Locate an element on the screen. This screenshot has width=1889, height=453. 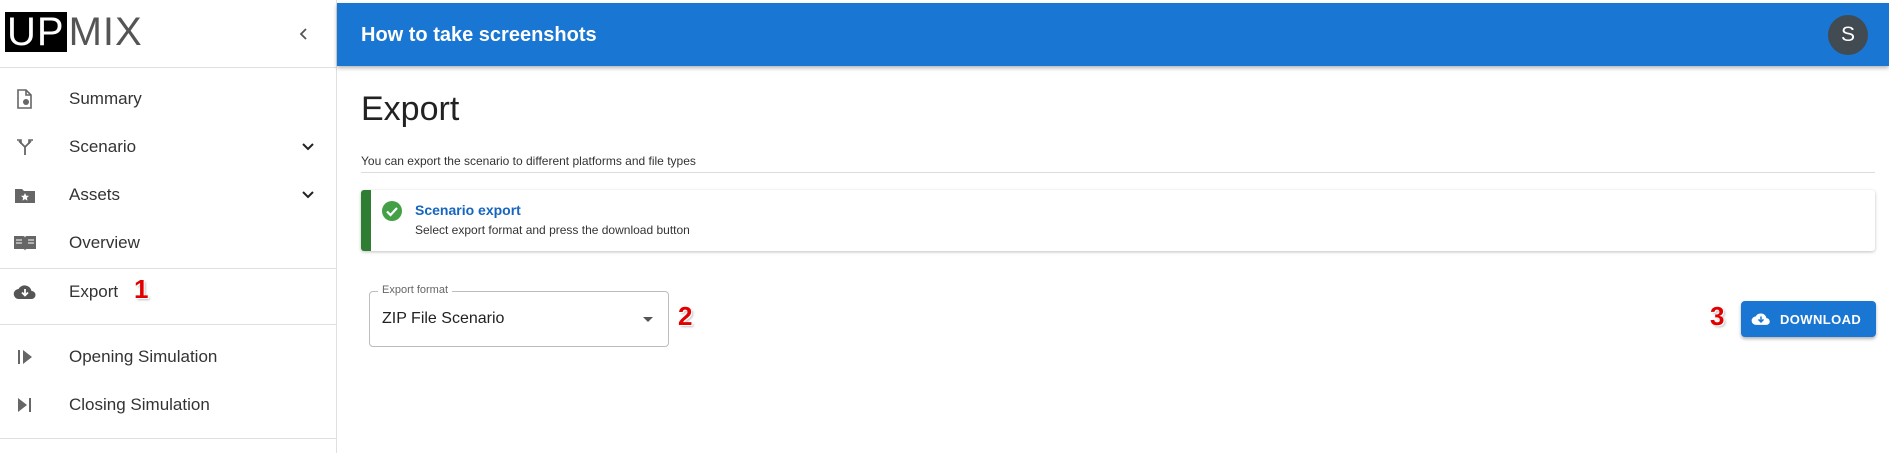
logo-part-up: UP is located at coordinates (36, 32).